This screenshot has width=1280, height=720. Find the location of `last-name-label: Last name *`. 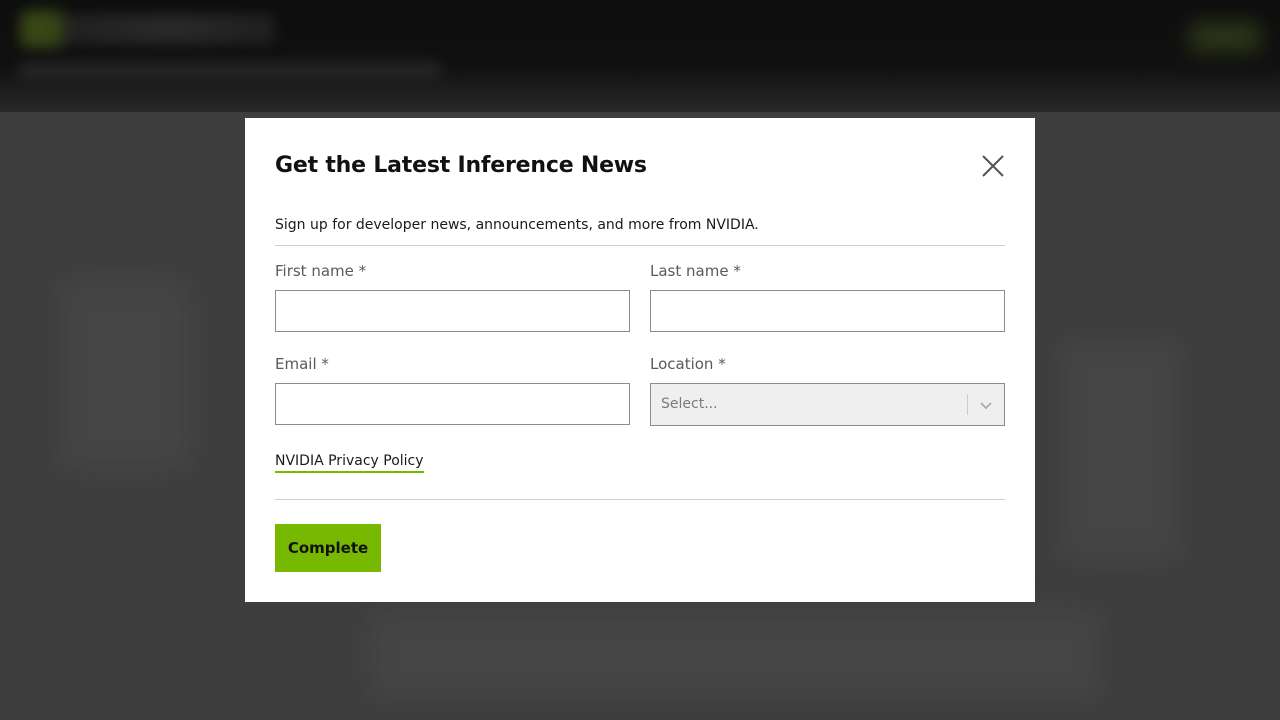

last-name-label: Last name * is located at coordinates (695, 271).